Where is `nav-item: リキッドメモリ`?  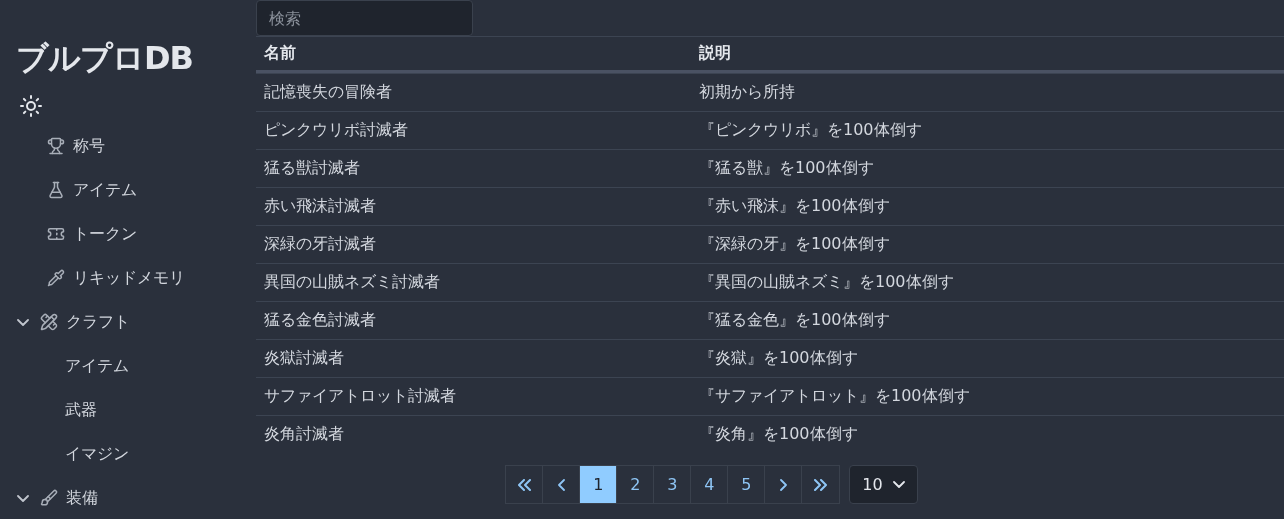 nav-item: リキッドメモリ is located at coordinates (129, 278).